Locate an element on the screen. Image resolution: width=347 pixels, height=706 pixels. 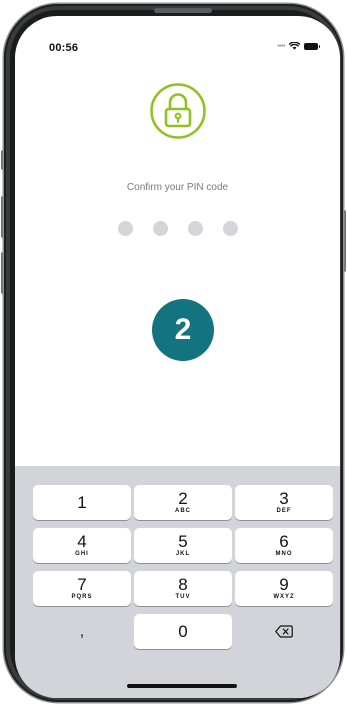
key-number: 1 is located at coordinates (82, 502).